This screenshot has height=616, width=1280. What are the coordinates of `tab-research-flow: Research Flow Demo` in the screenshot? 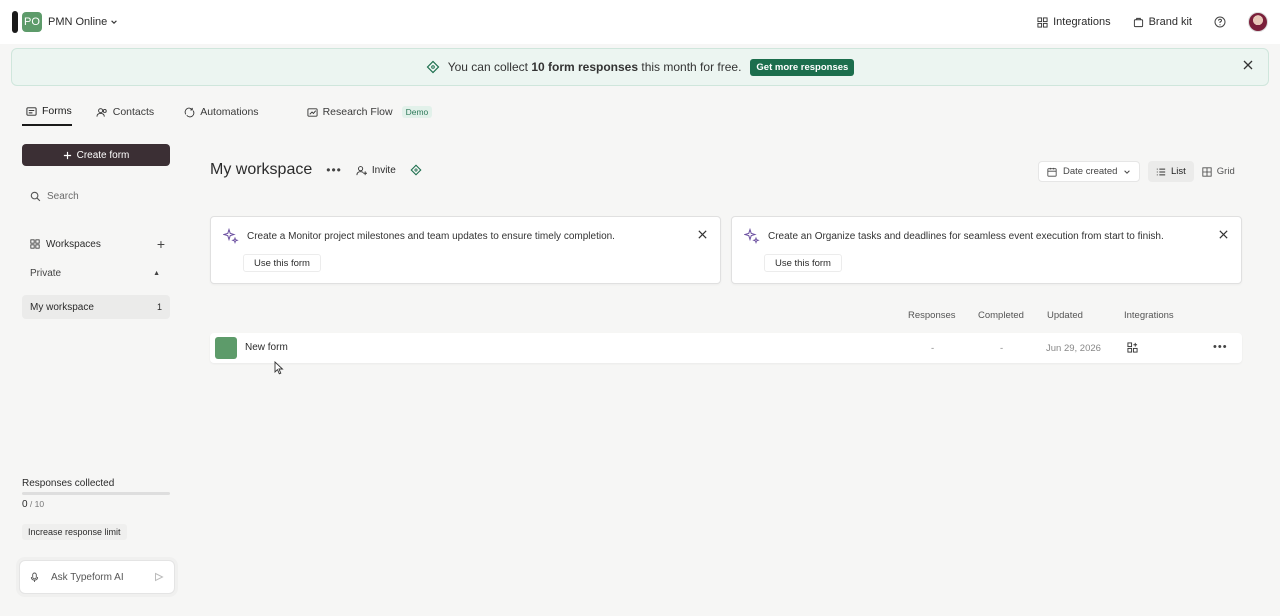 It's located at (370, 112).